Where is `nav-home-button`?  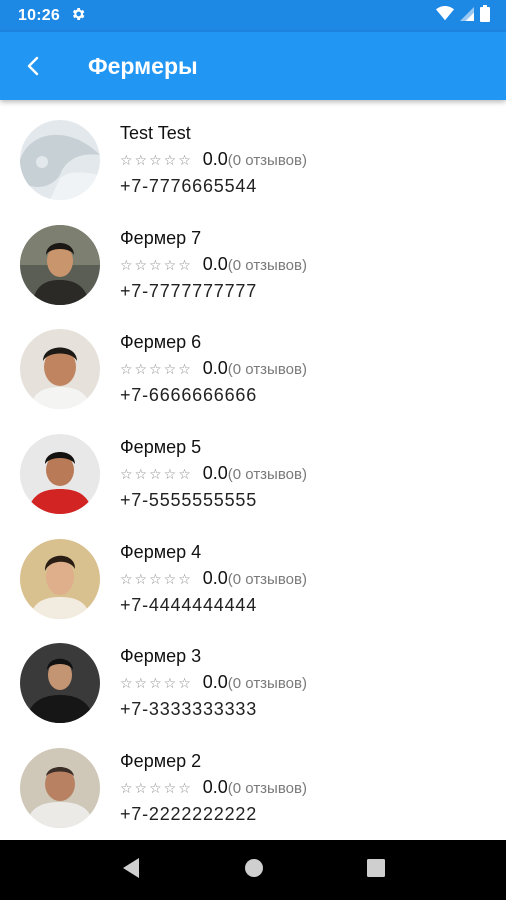 nav-home-button is located at coordinates (254, 870).